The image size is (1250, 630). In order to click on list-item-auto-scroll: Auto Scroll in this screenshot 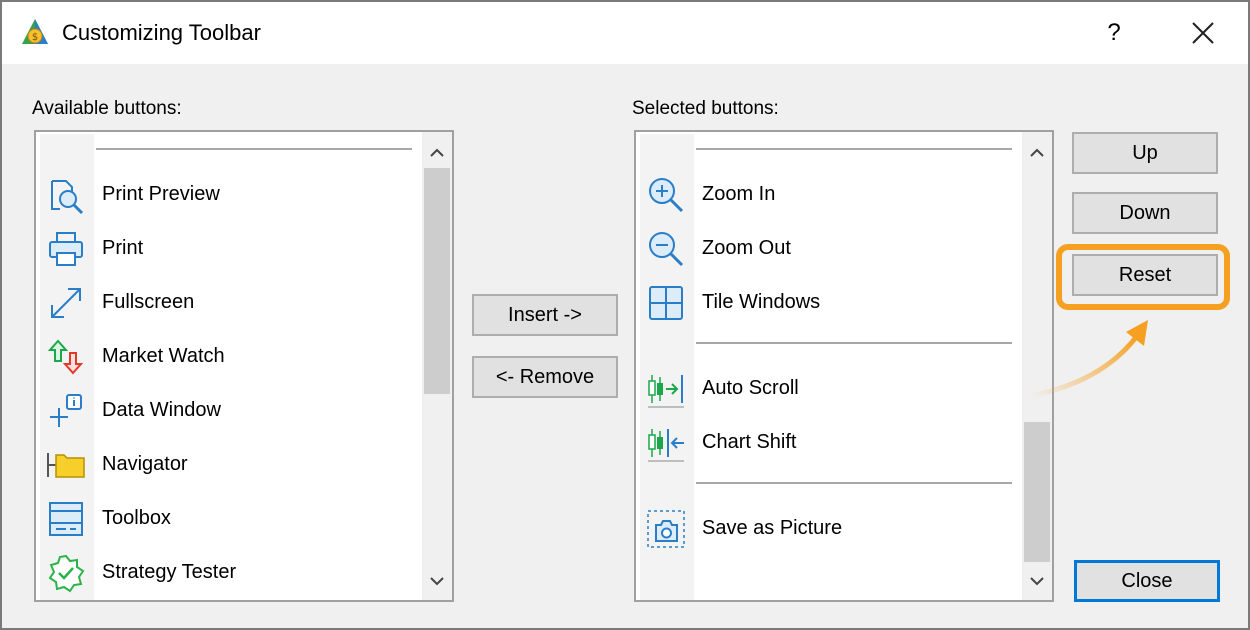, I will do `click(829, 389)`.